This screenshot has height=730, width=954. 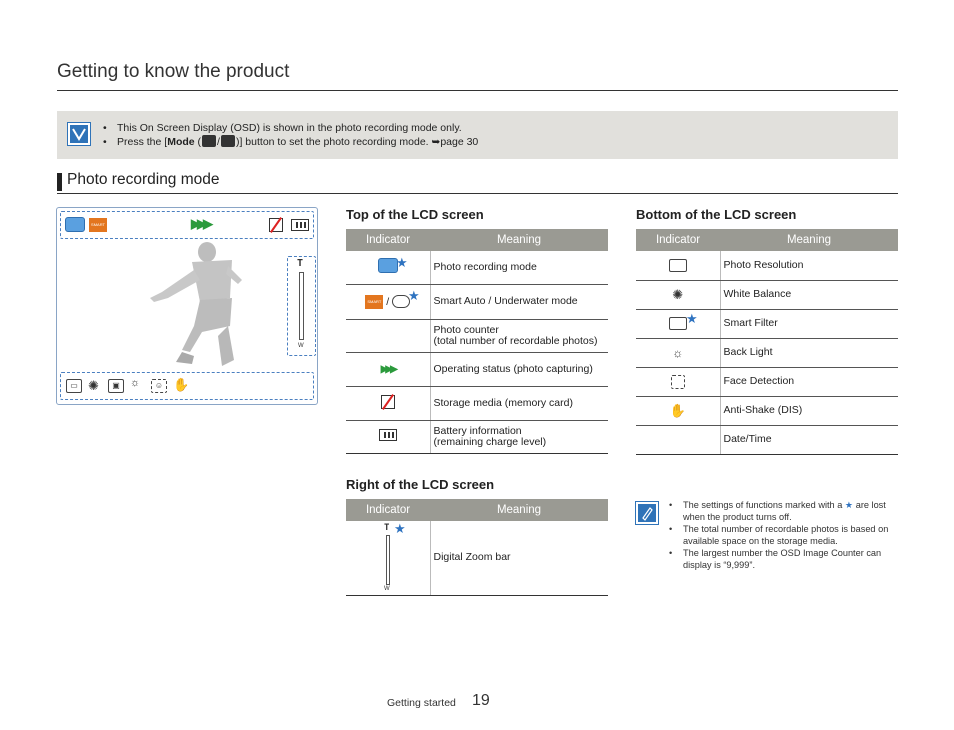 I want to click on lcd-illustration: SMART ▶▶▶ T W ▭ ✺ ▣ ☼ ☺ ✋, so click(x=187, y=306).